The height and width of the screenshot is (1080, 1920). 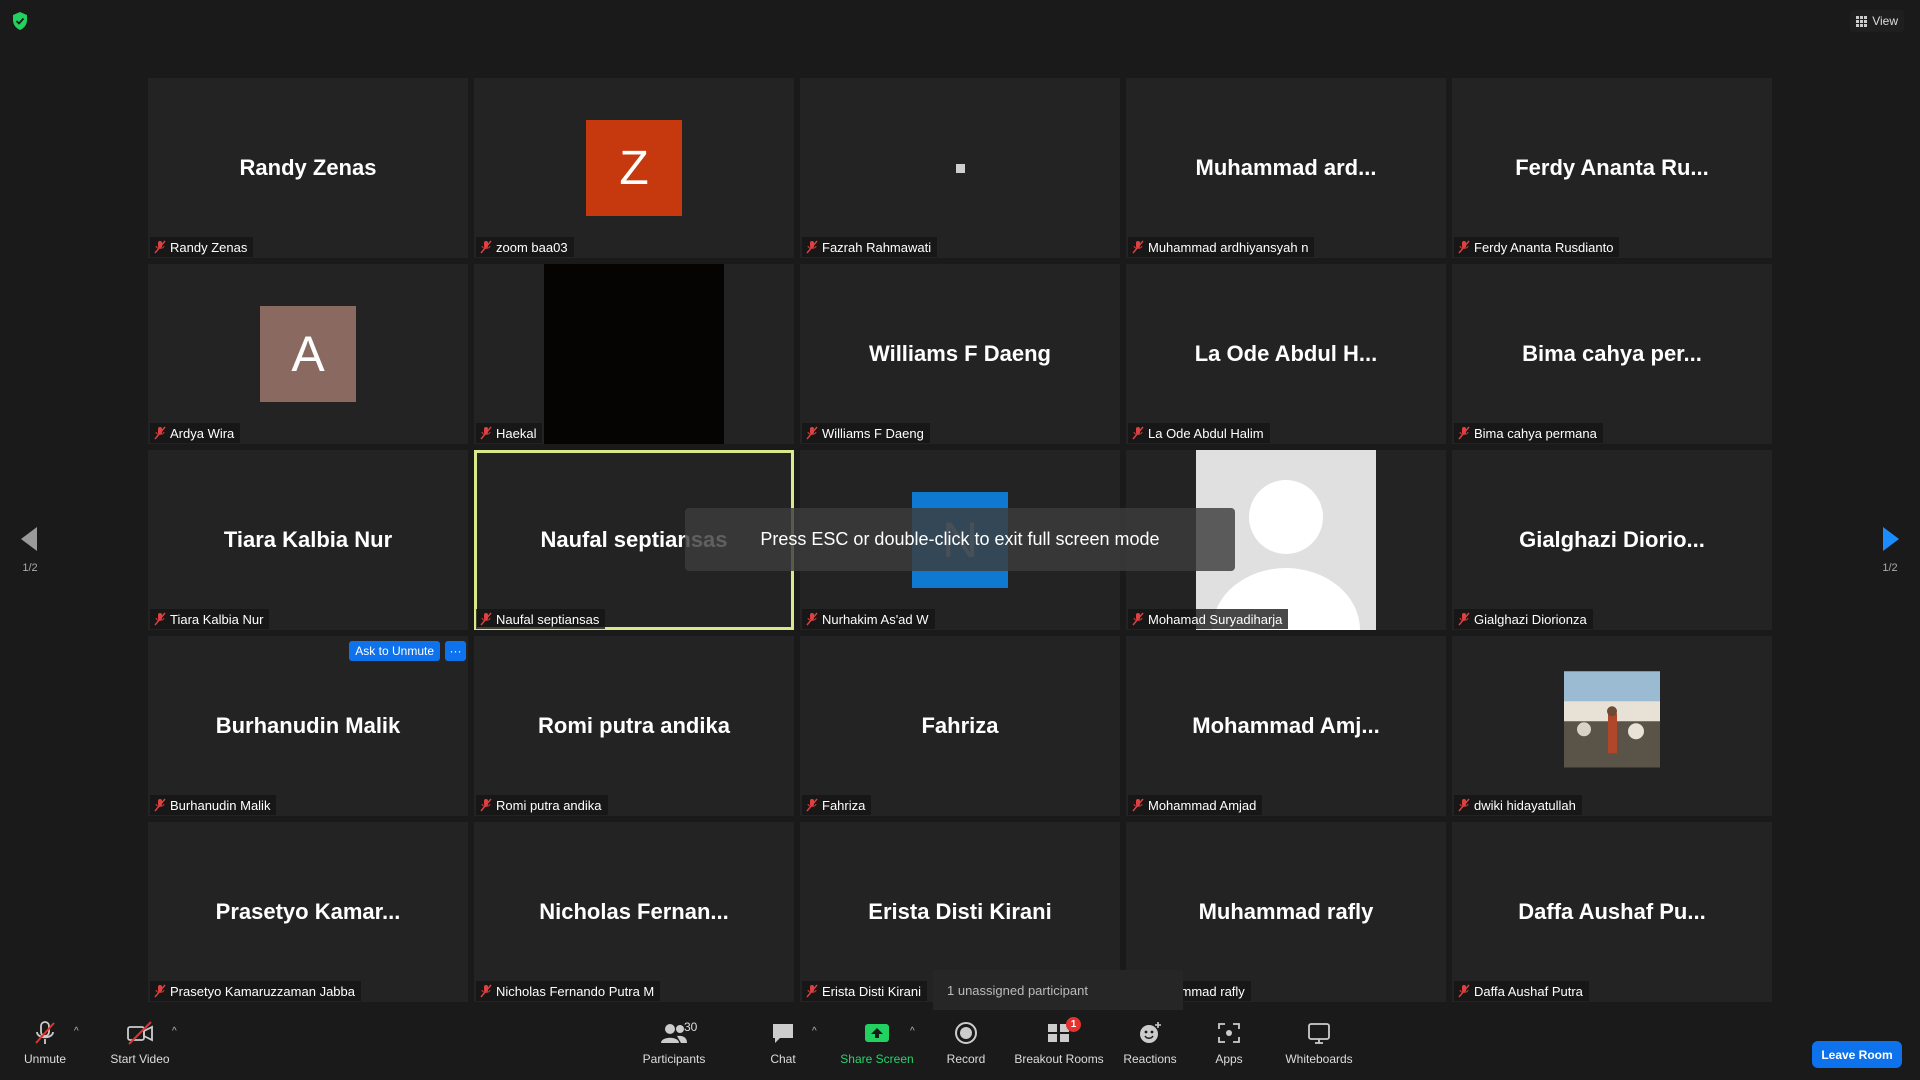 What do you see at coordinates (966, 1033) in the screenshot?
I see `record-icon` at bounding box center [966, 1033].